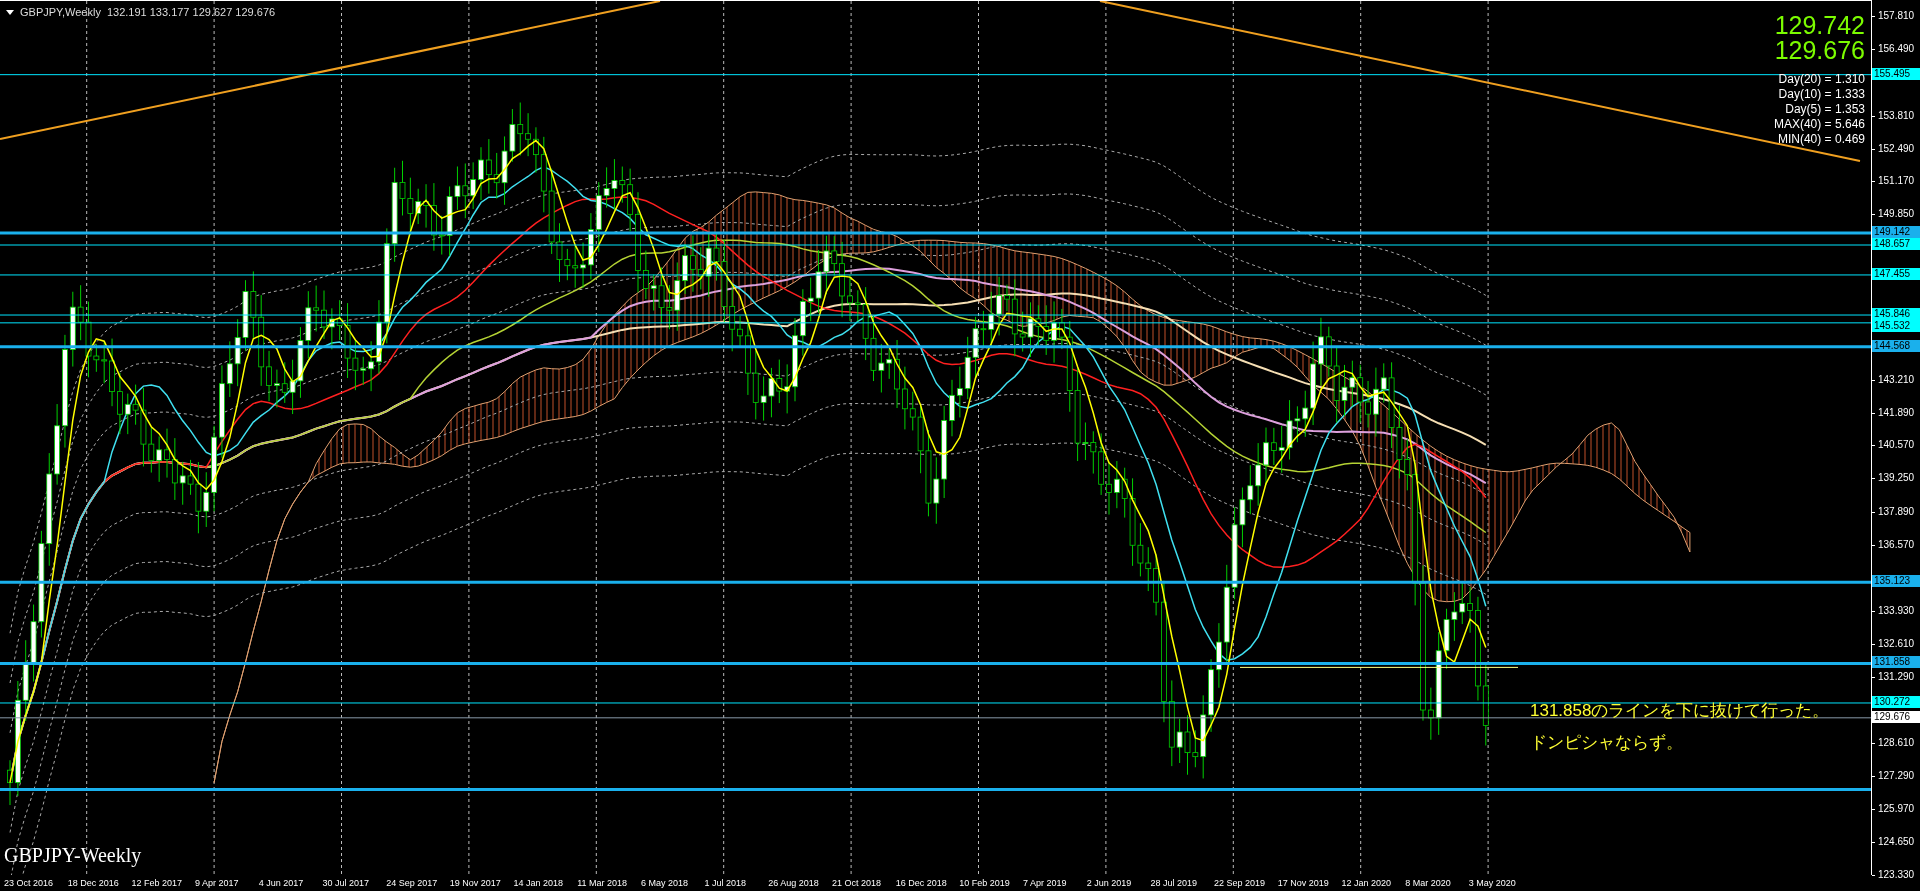 This screenshot has width=1920, height=891. Describe the element at coordinates (217, 883) in the screenshot. I see `time-tick: 9 Apr 2017` at that location.